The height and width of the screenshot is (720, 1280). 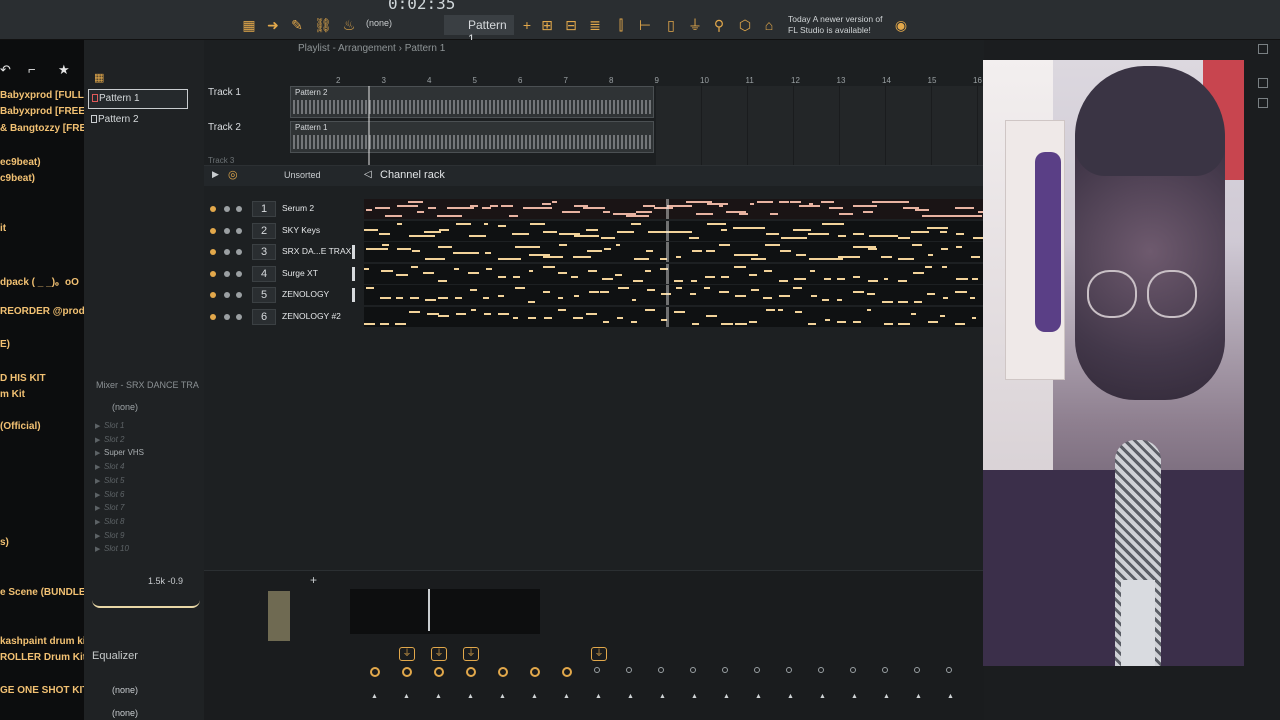 I want to click on browser-item: (Official), so click(x=20, y=426).